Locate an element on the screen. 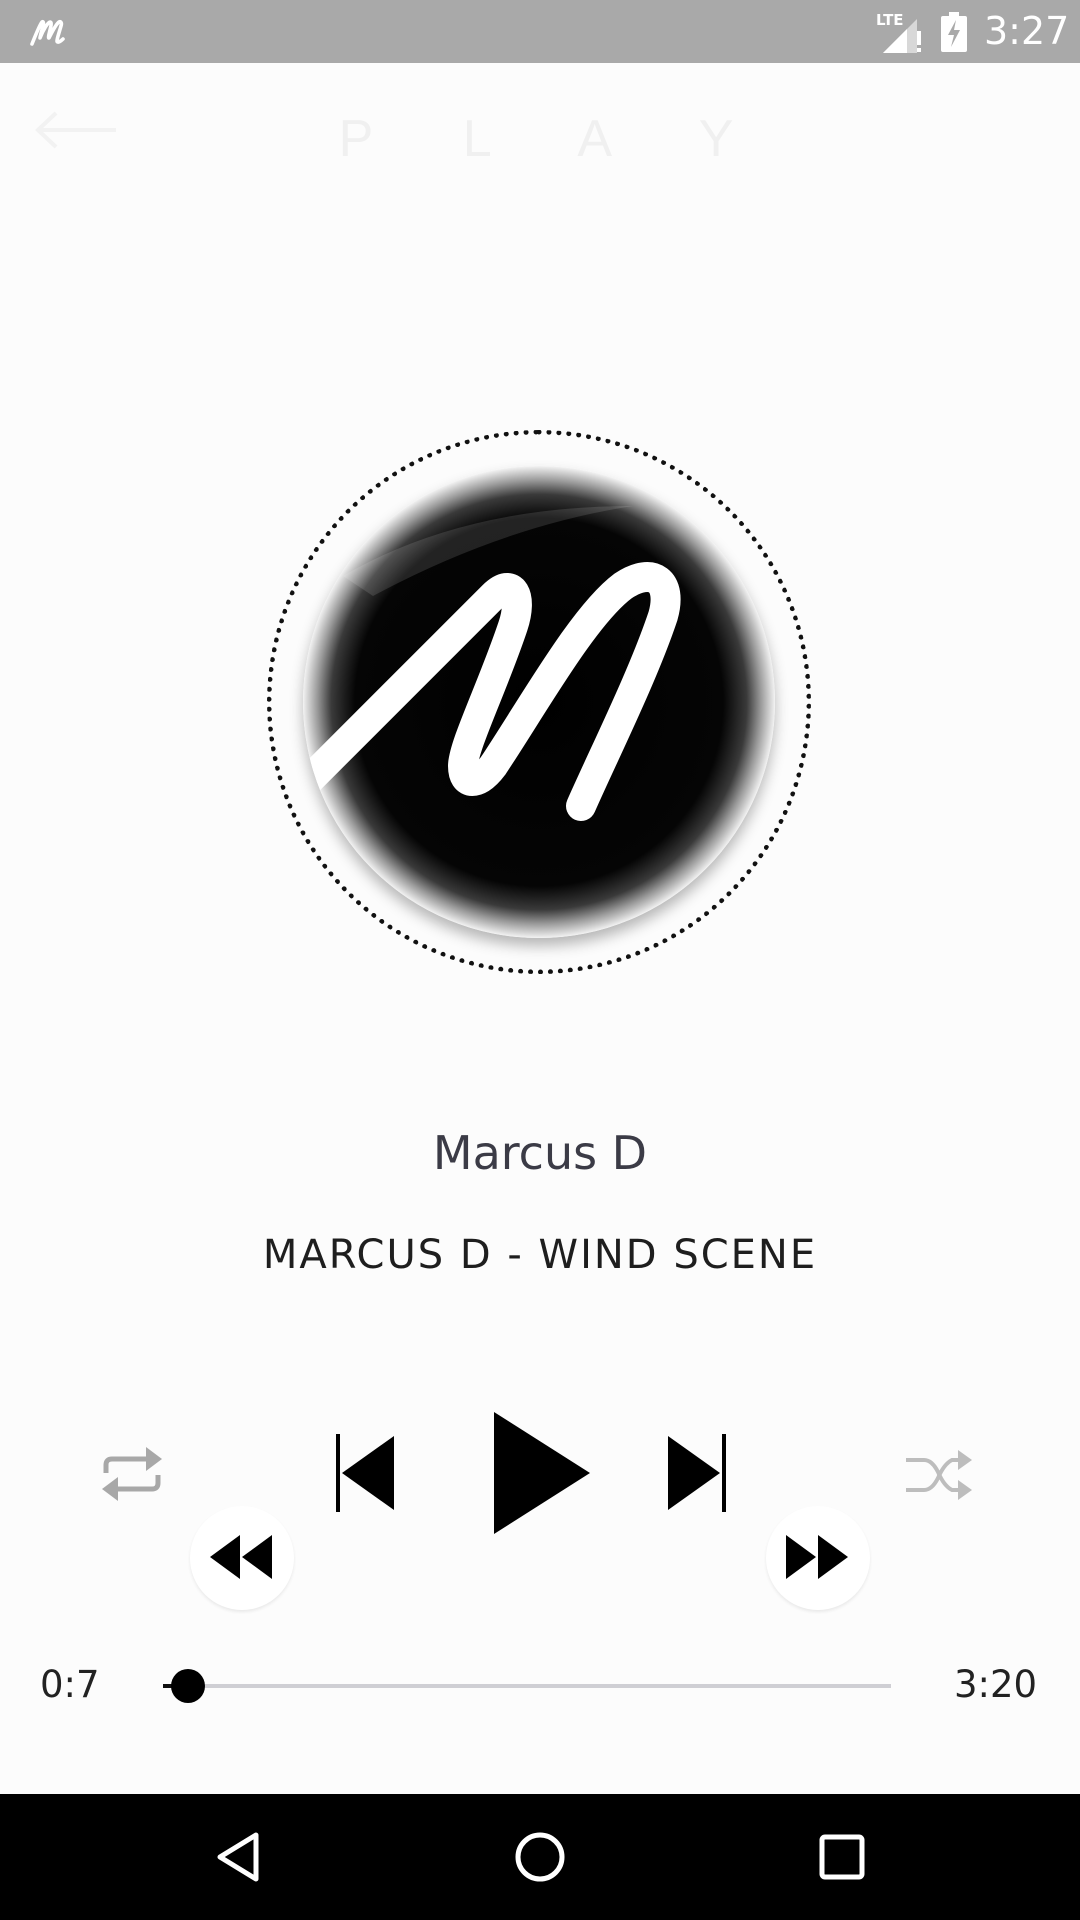 The height and width of the screenshot is (1920, 1080). repeat-button is located at coordinates (132, 1474).